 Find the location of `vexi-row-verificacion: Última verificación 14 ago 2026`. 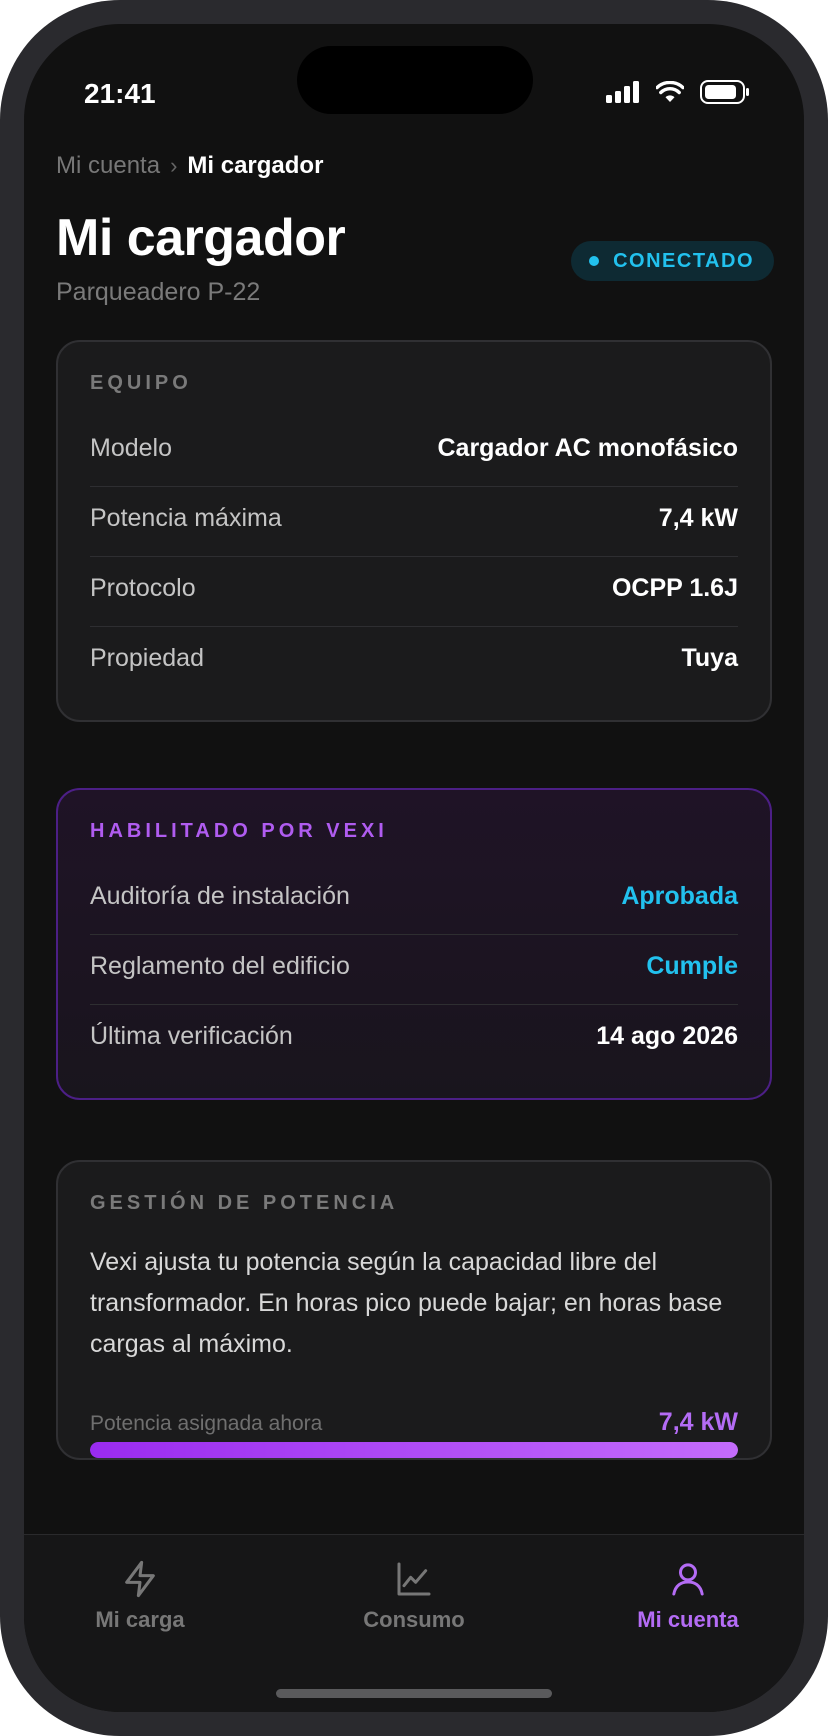

vexi-row-verificacion: Última verificación 14 ago 2026 is located at coordinates (414, 1036).